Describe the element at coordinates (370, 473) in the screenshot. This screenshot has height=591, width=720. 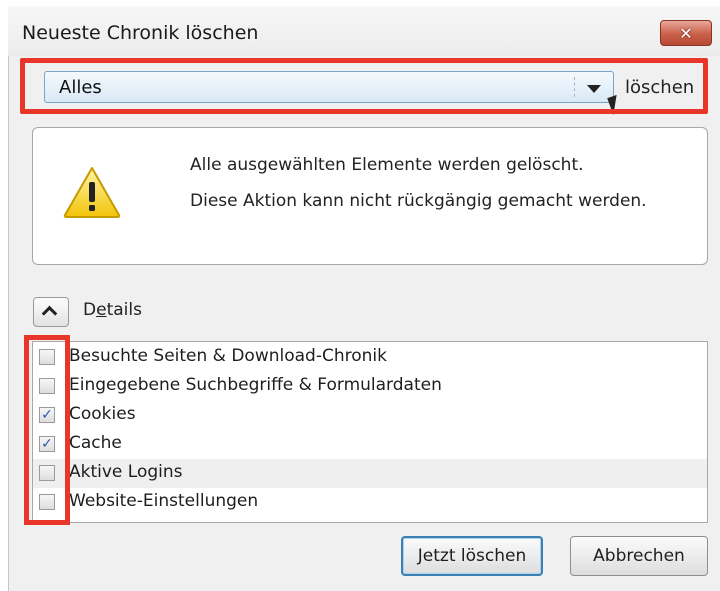
I see `list-item: Aktive Logins` at that location.